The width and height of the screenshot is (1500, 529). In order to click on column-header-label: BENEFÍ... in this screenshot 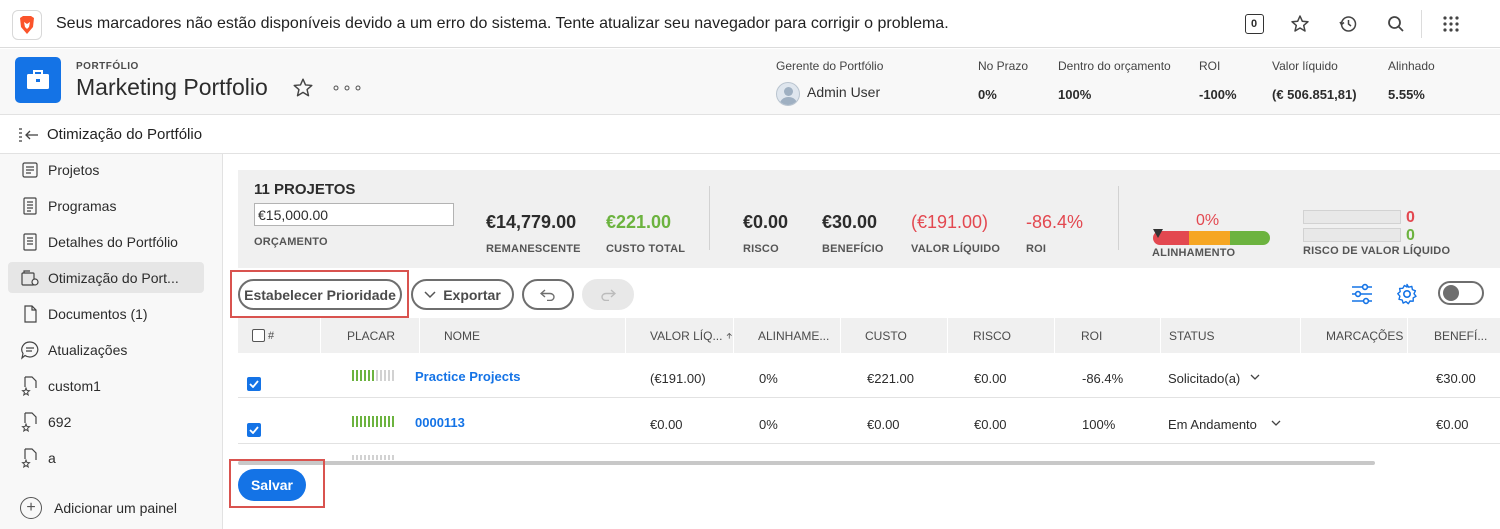, I will do `click(1461, 335)`.